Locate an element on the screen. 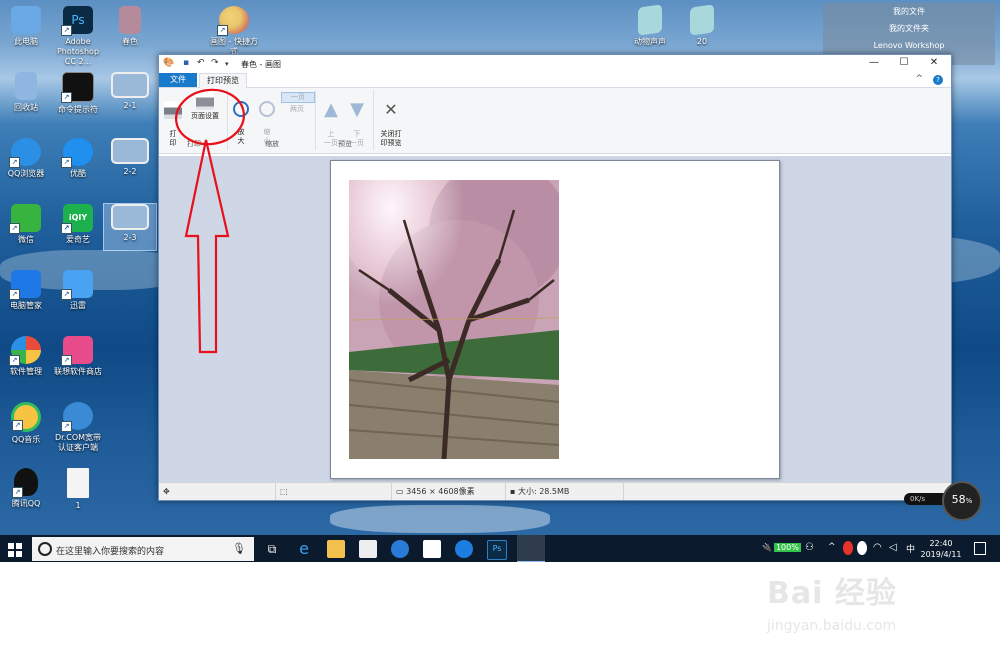 Image resolution: width=1000 pixels, height=654 pixels. taskbar-search-box: 在这里输入你要搜索的内容 🎙 is located at coordinates (143, 549).